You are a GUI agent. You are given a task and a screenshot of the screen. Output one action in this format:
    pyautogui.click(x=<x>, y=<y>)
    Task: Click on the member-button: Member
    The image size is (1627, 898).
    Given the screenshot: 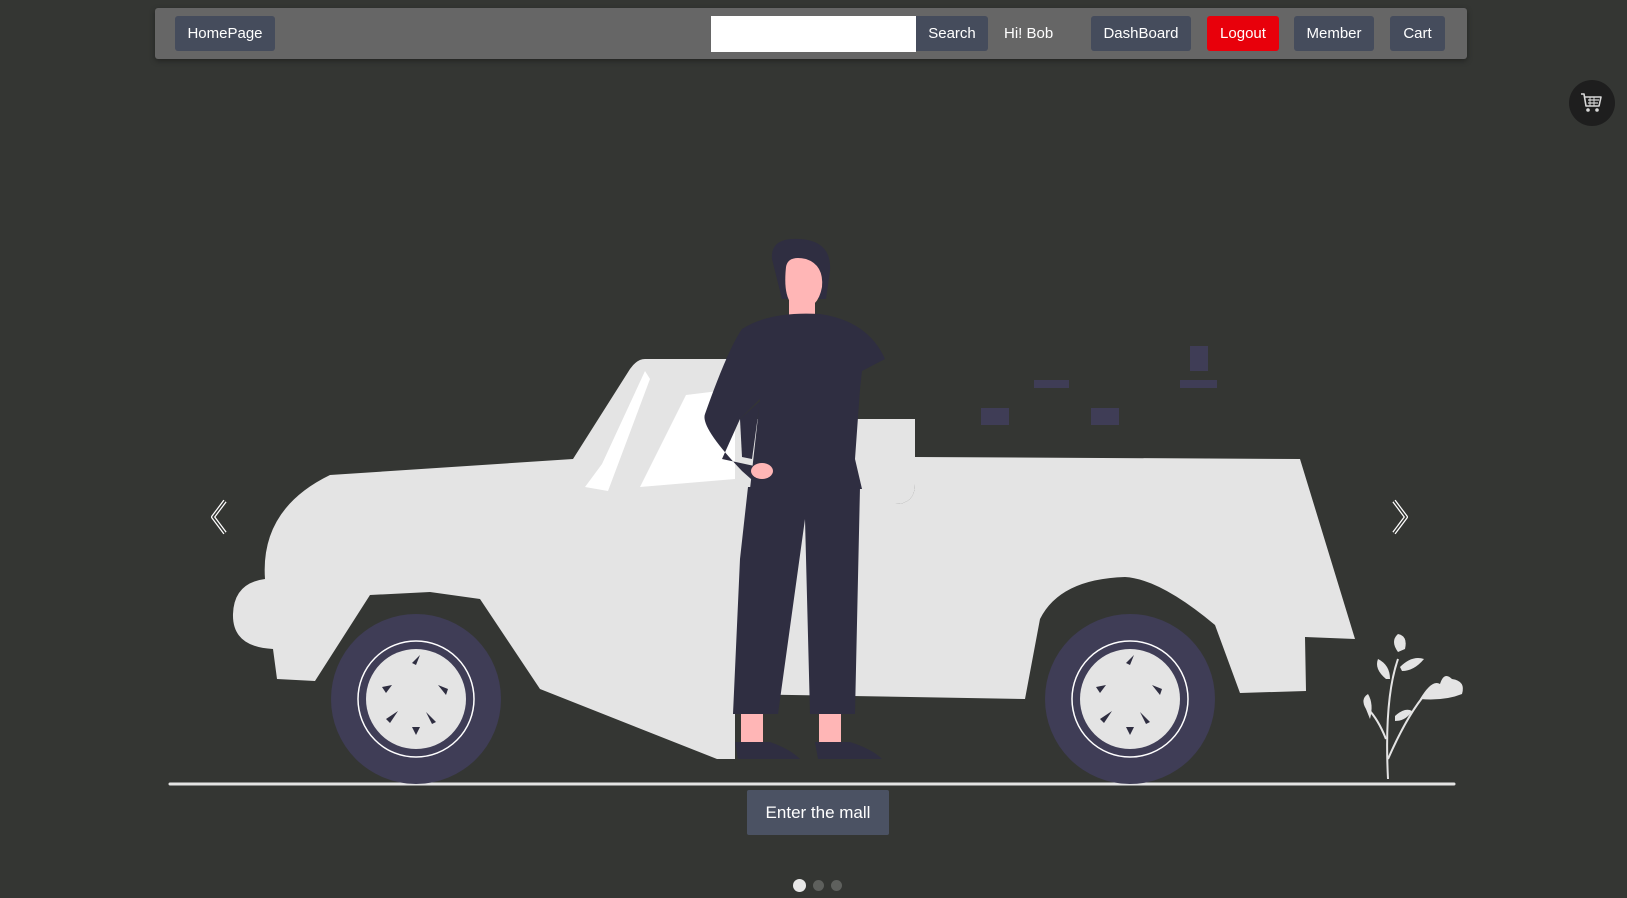 What is the action you would take?
    pyautogui.click(x=1334, y=33)
    